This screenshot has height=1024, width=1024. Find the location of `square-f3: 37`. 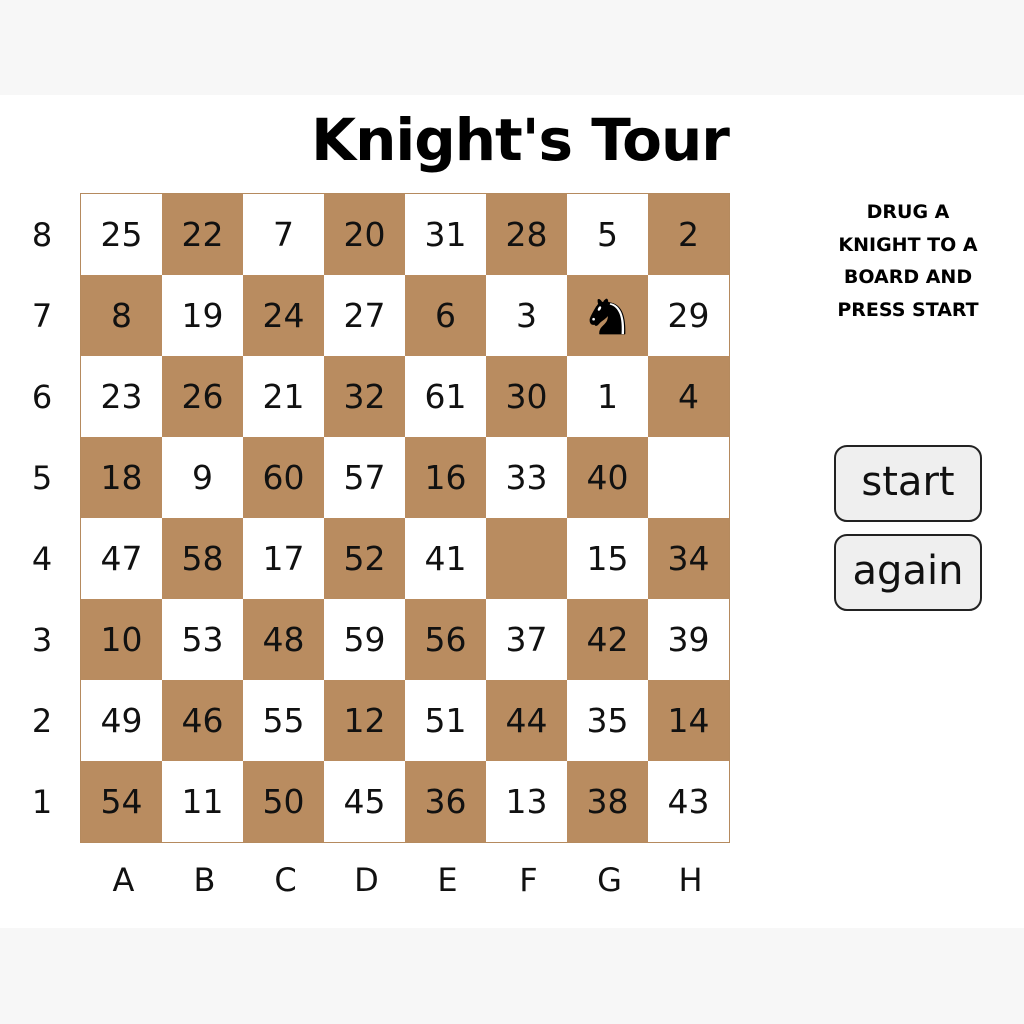

square-f3: 37 is located at coordinates (526, 639).